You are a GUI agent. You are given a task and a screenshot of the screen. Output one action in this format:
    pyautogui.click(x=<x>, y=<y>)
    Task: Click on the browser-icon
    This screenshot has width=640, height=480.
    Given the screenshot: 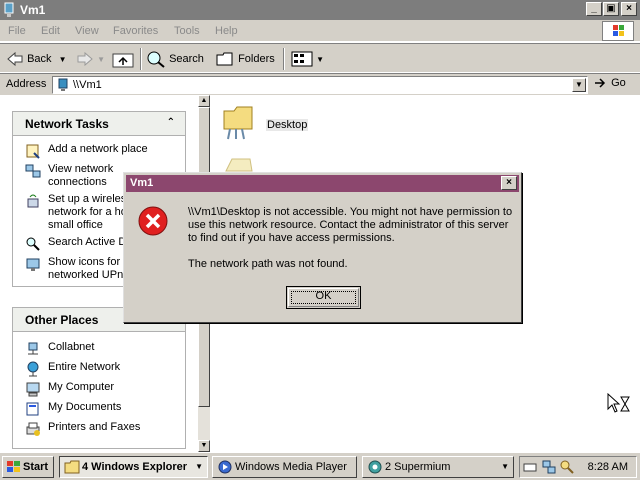 What is the action you would take?
    pyautogui.click(x=375, y=467)
    